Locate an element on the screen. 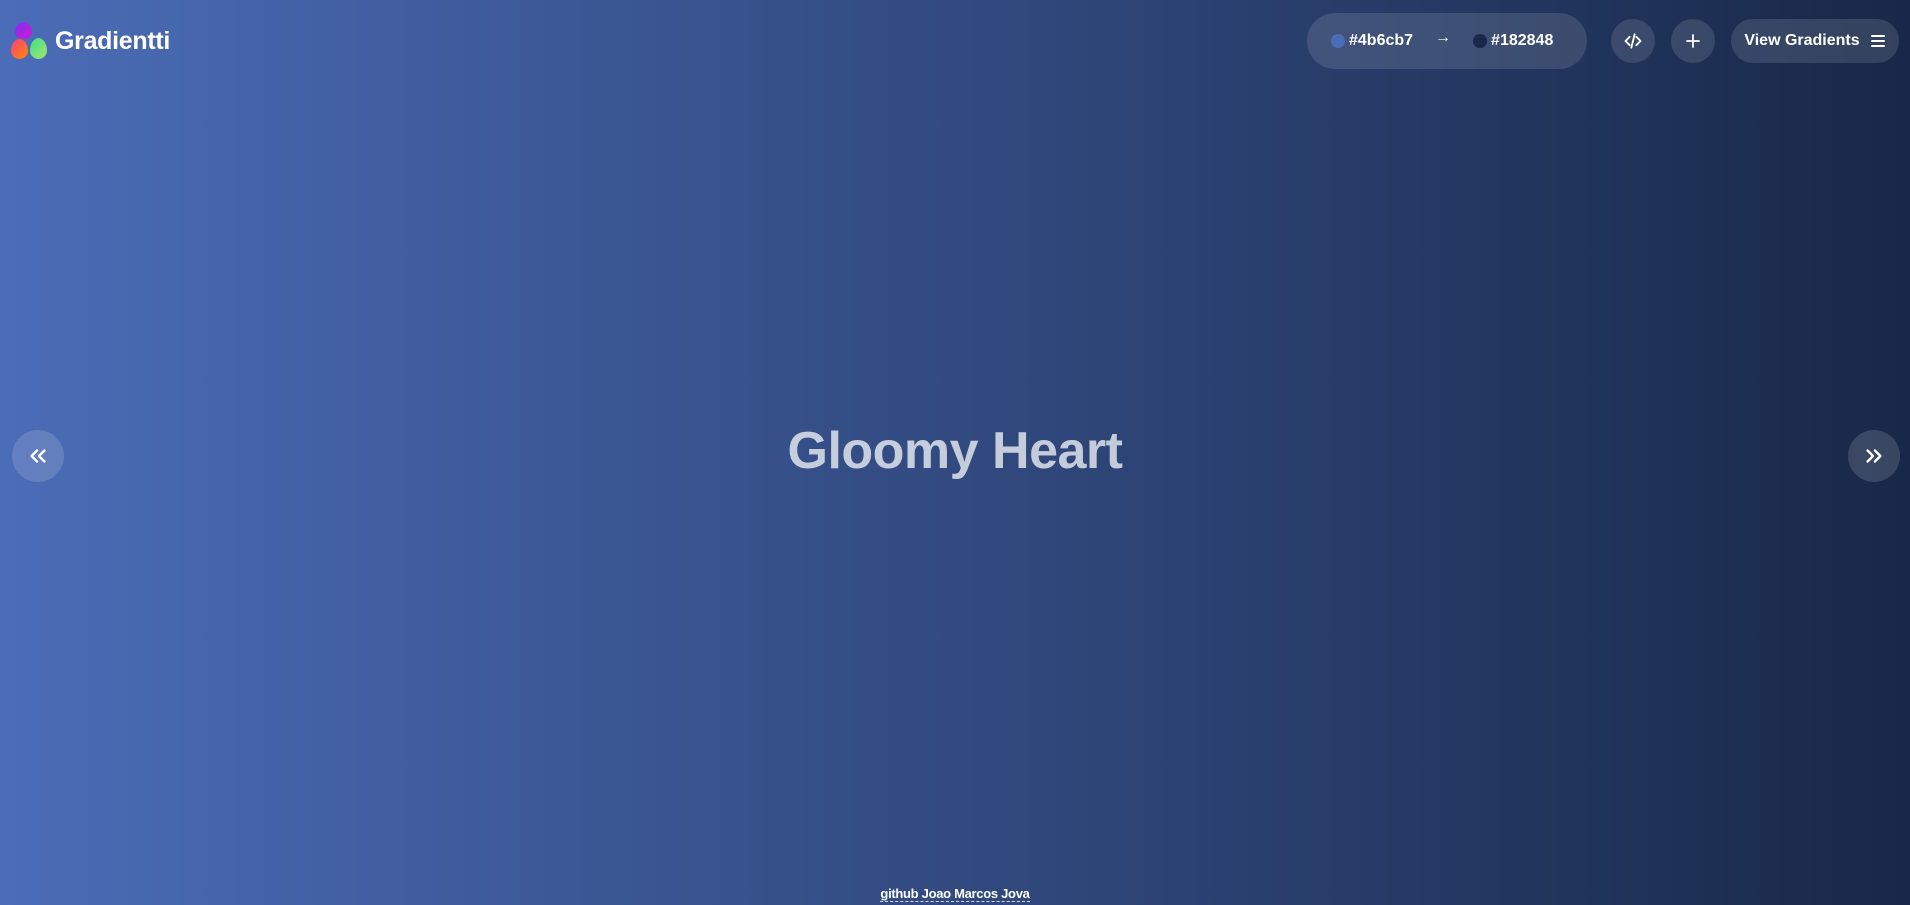 The image size is (1910, 905). github-author-link: github Joao Marcos Jova is located at coordinates (955, 894).